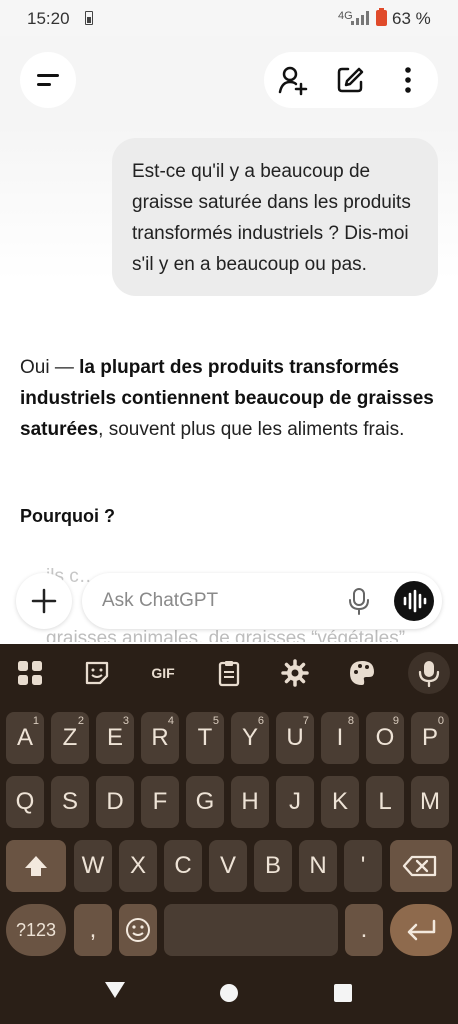 The image size is (458, 1024). What do you see at coordinates (48, 80) in the screenshot?
I see `menu-button` at bounding box center [48, 80].